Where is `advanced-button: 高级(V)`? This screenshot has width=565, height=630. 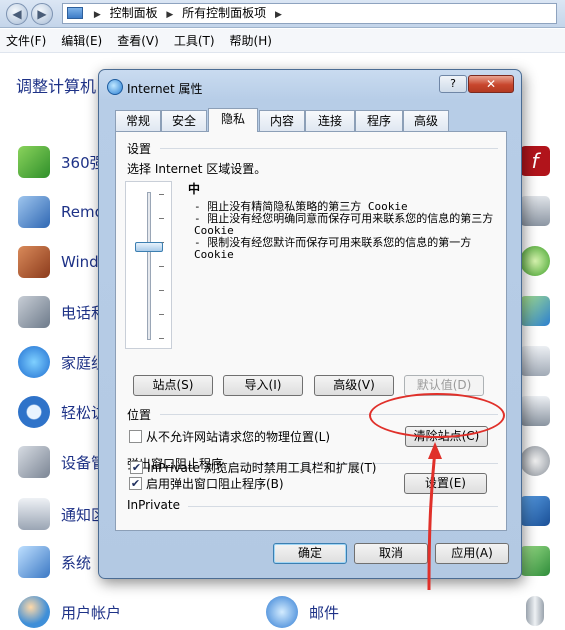 advanced-button: 高级(V) is located at coordinates (354, 385).